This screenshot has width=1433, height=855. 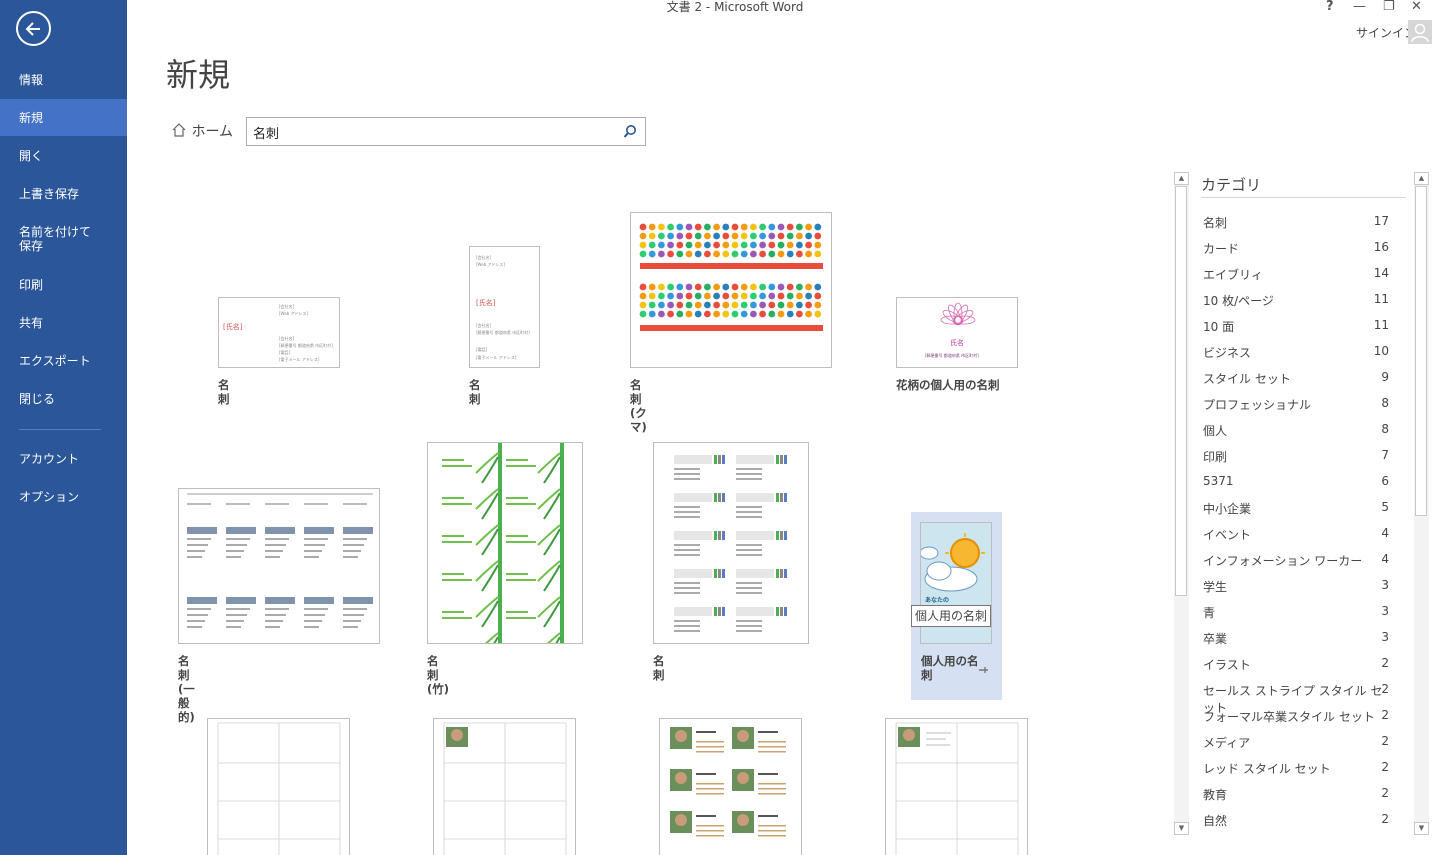 What do you see at coordinates (1219, 327) in the screenshot?
I see `category-name: 10 面` at bounding box center [1219, 327].